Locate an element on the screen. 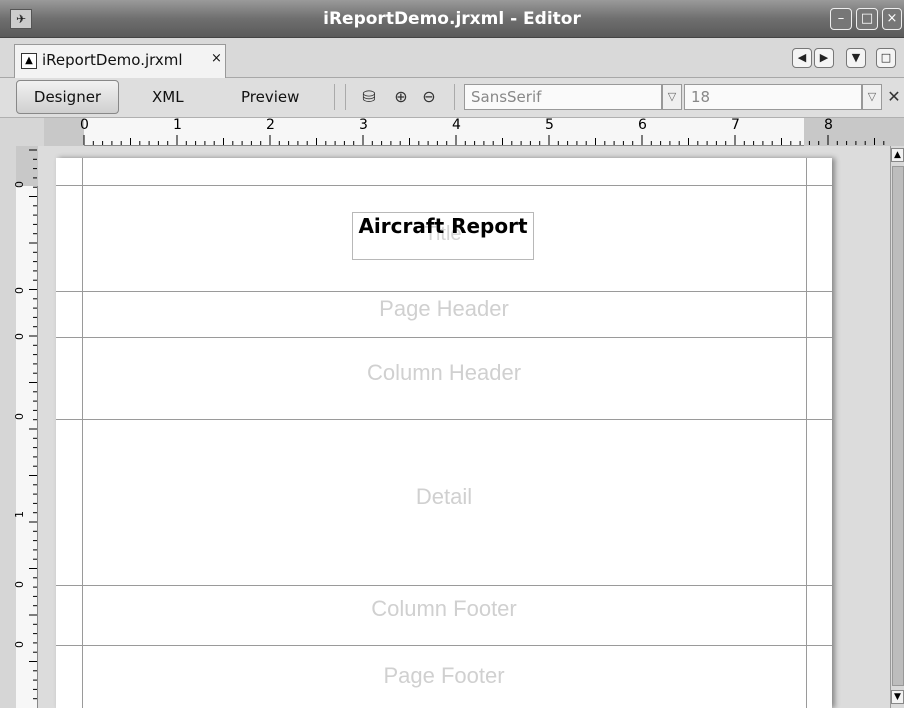 This screenshot has width=904, height=708. tab-label: iReportDemo.jrxml is located at coordinates (112, 60).